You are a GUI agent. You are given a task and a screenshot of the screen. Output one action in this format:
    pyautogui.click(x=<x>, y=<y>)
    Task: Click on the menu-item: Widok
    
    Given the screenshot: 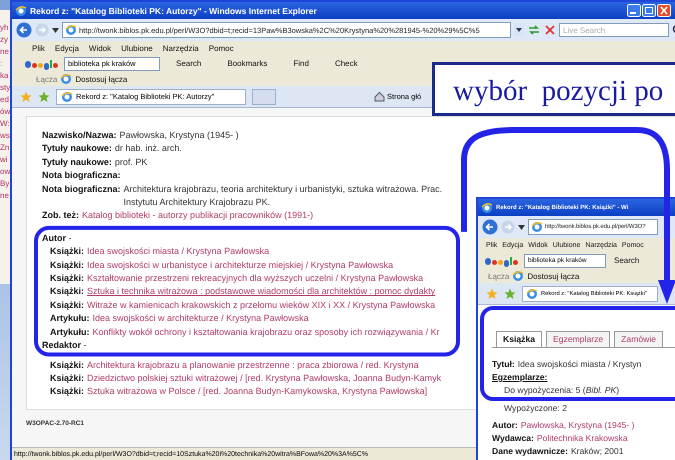 What is the action you would take?
    pyautogui.click(x=100, y=48)
    